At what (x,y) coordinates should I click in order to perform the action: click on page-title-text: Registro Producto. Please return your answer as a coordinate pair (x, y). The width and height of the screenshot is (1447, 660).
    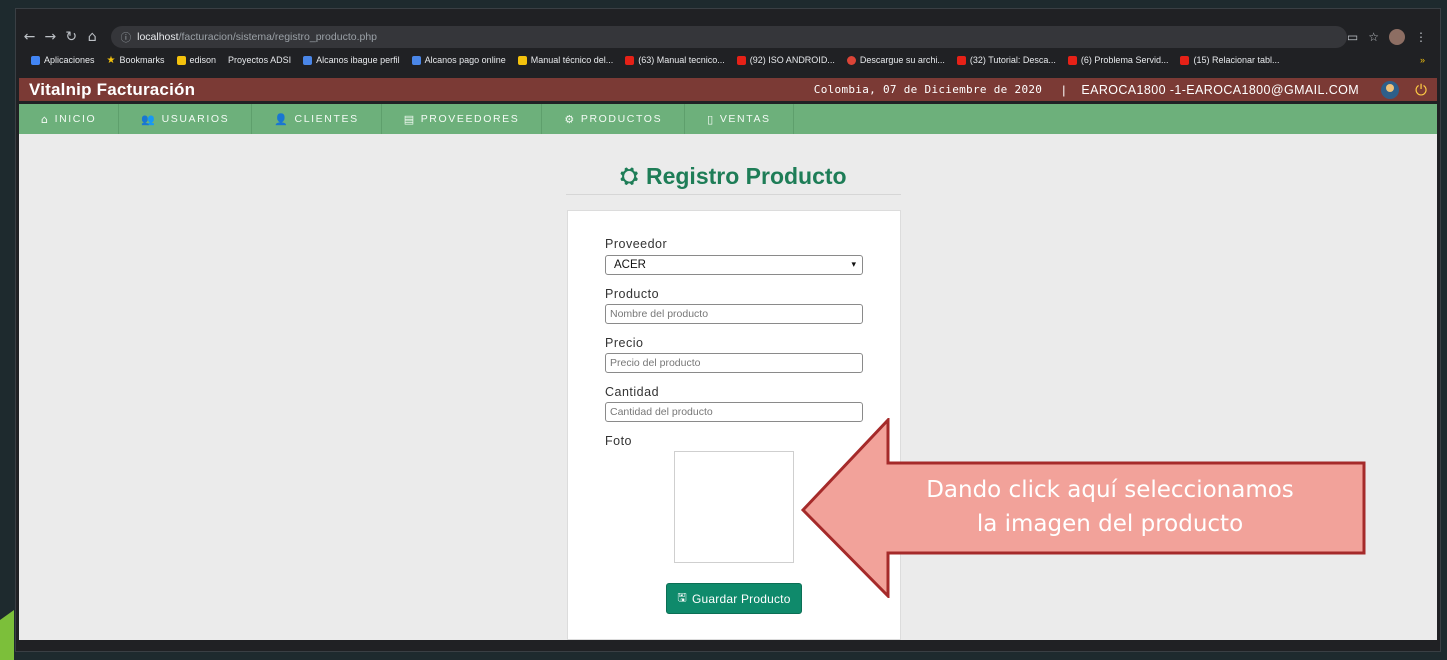
    Looking at the image, I should click on (746, 175).